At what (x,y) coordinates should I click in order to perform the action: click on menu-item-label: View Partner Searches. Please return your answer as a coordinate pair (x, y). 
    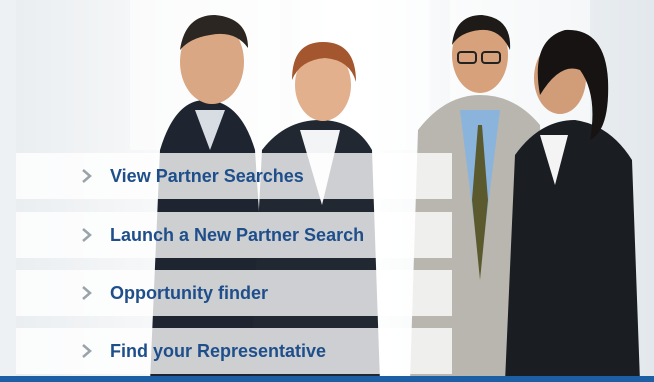
    Looking at the image, I should click on (207, 176).